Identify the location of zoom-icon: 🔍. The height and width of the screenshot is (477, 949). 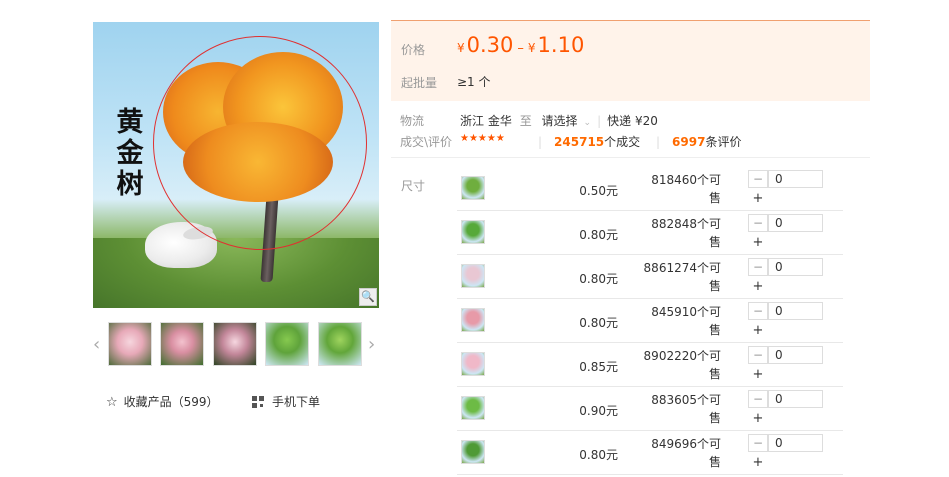
(368, 297).